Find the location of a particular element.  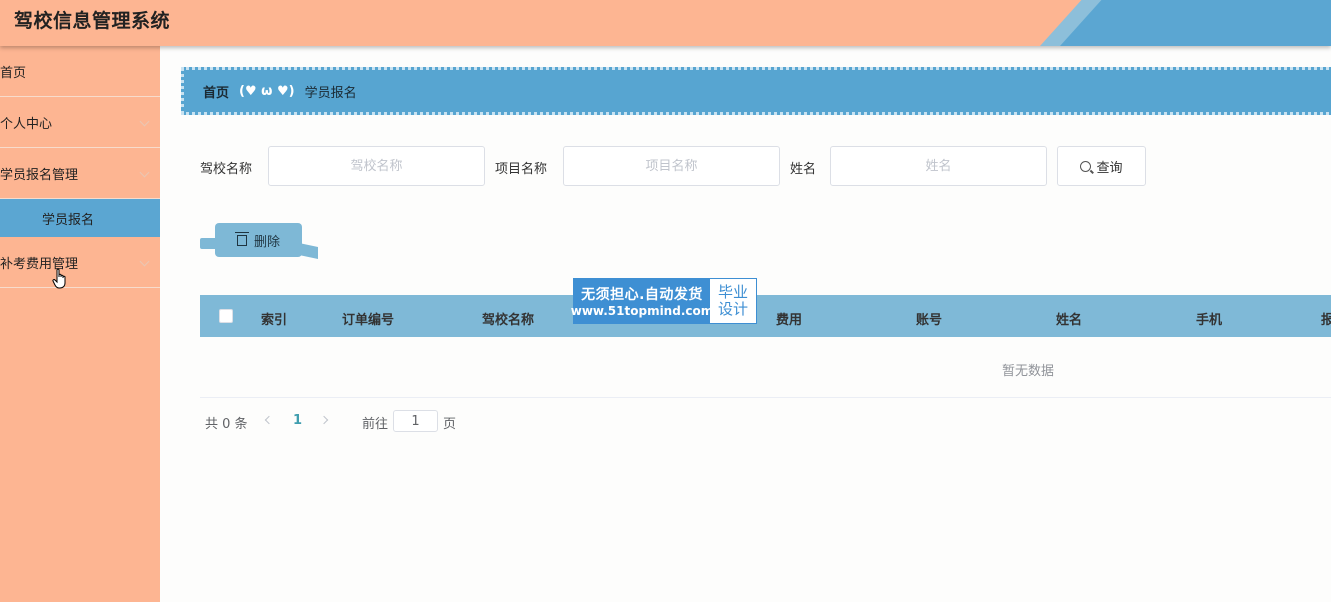

pagination-goto-input is located at coordinates (415, 421).